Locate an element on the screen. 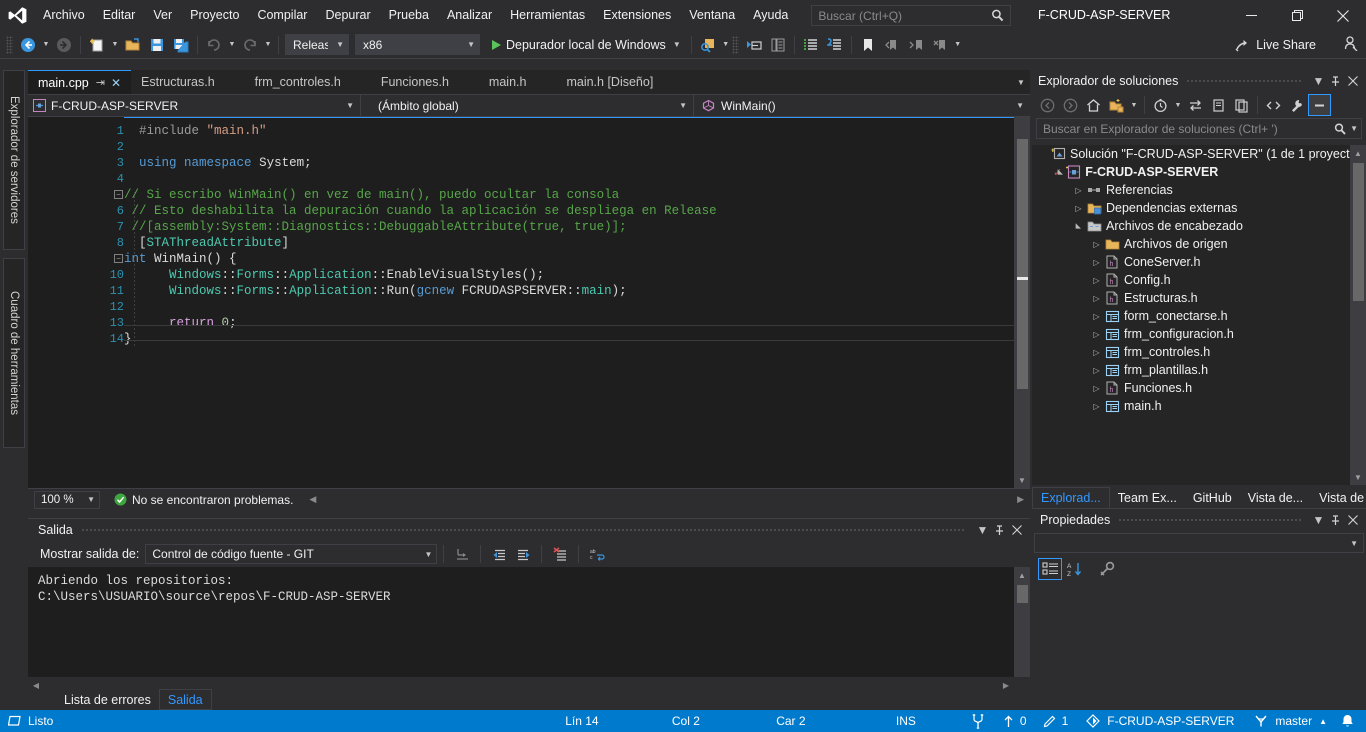 The width and height of the screenshot is (1366, 732). tree-item: ▷ frm_controles.h is located at coordinates (1199, 352).